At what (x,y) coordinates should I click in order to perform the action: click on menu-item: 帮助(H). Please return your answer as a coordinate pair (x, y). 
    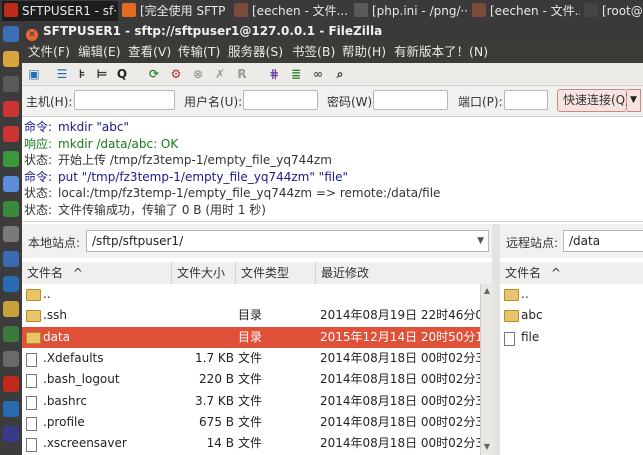
    Looking at the image, I should click on (364, 52).